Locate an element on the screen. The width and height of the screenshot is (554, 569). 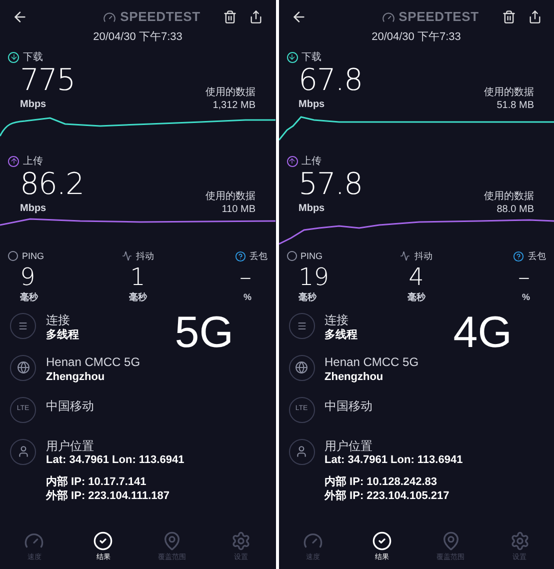
speed-value: 57.8 is located at coordinates (330, 184).